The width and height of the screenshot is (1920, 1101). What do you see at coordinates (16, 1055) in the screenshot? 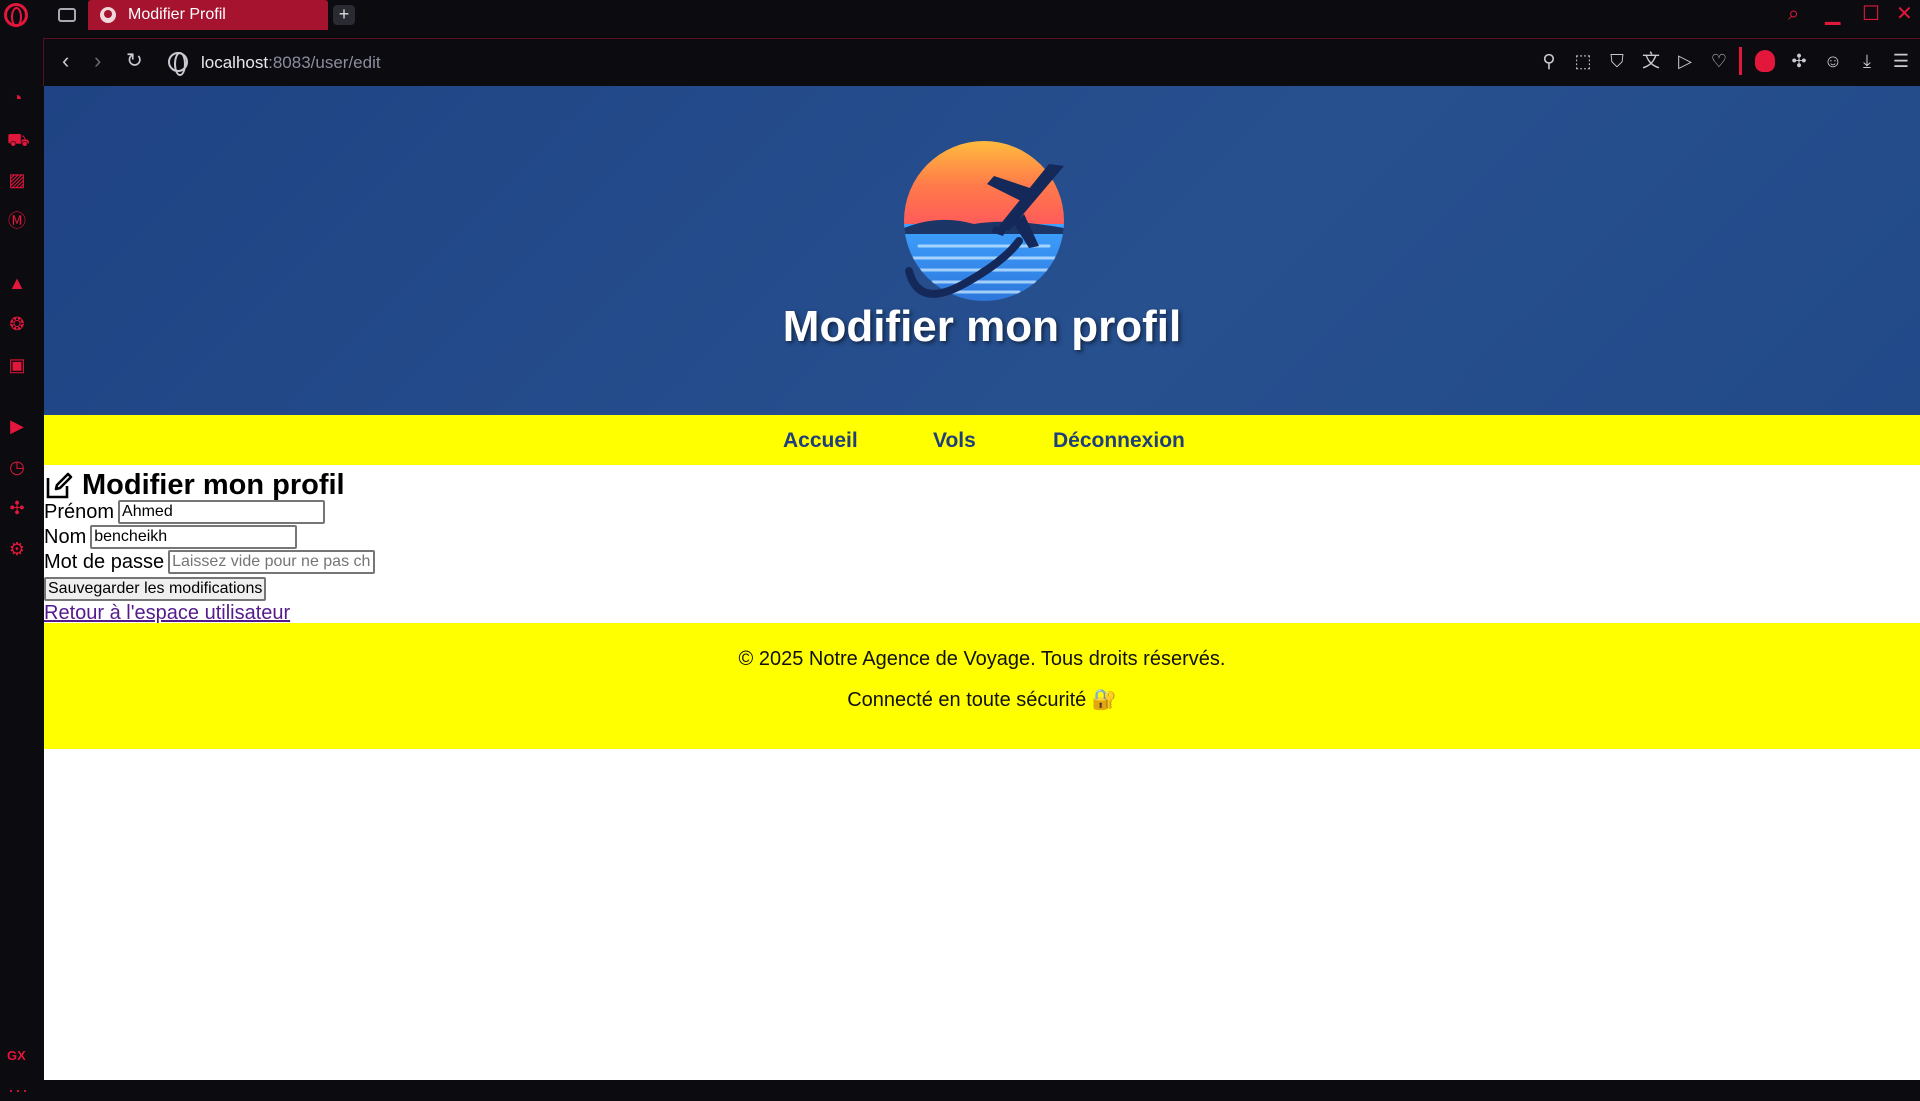
I see `gx-label: GX` at bounding box center [16, 1055].